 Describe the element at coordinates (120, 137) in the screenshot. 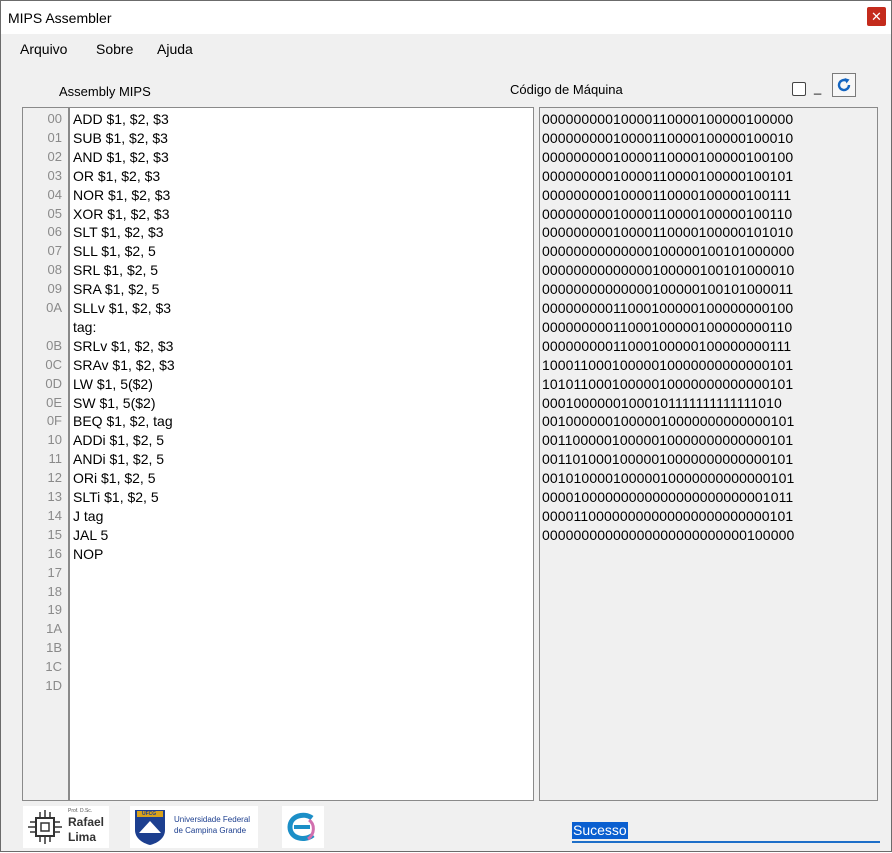

I see `code-line: SUB $1, $2, $3` at that location.